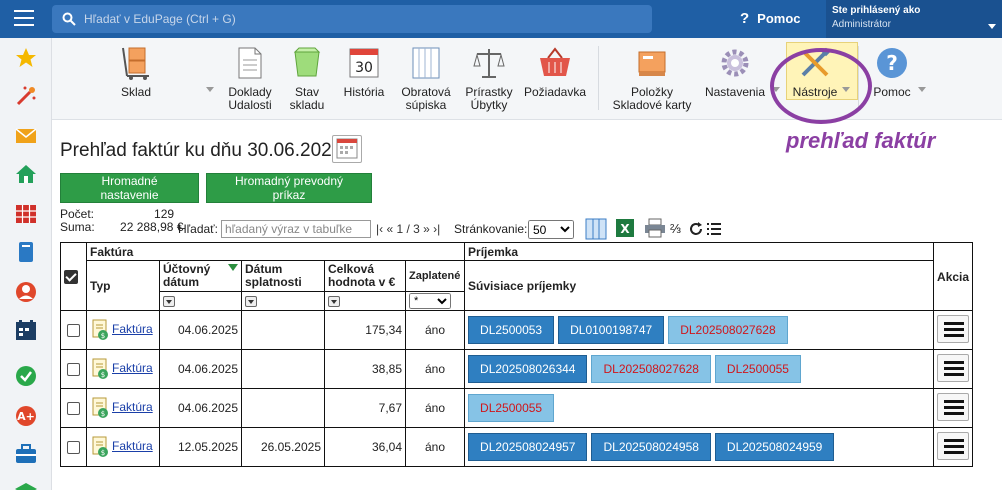  What do you see at coordinates (275, 251) in the screenshot?
I see `group-invoice-header: Faktúra` at bounding box center [275, 251].